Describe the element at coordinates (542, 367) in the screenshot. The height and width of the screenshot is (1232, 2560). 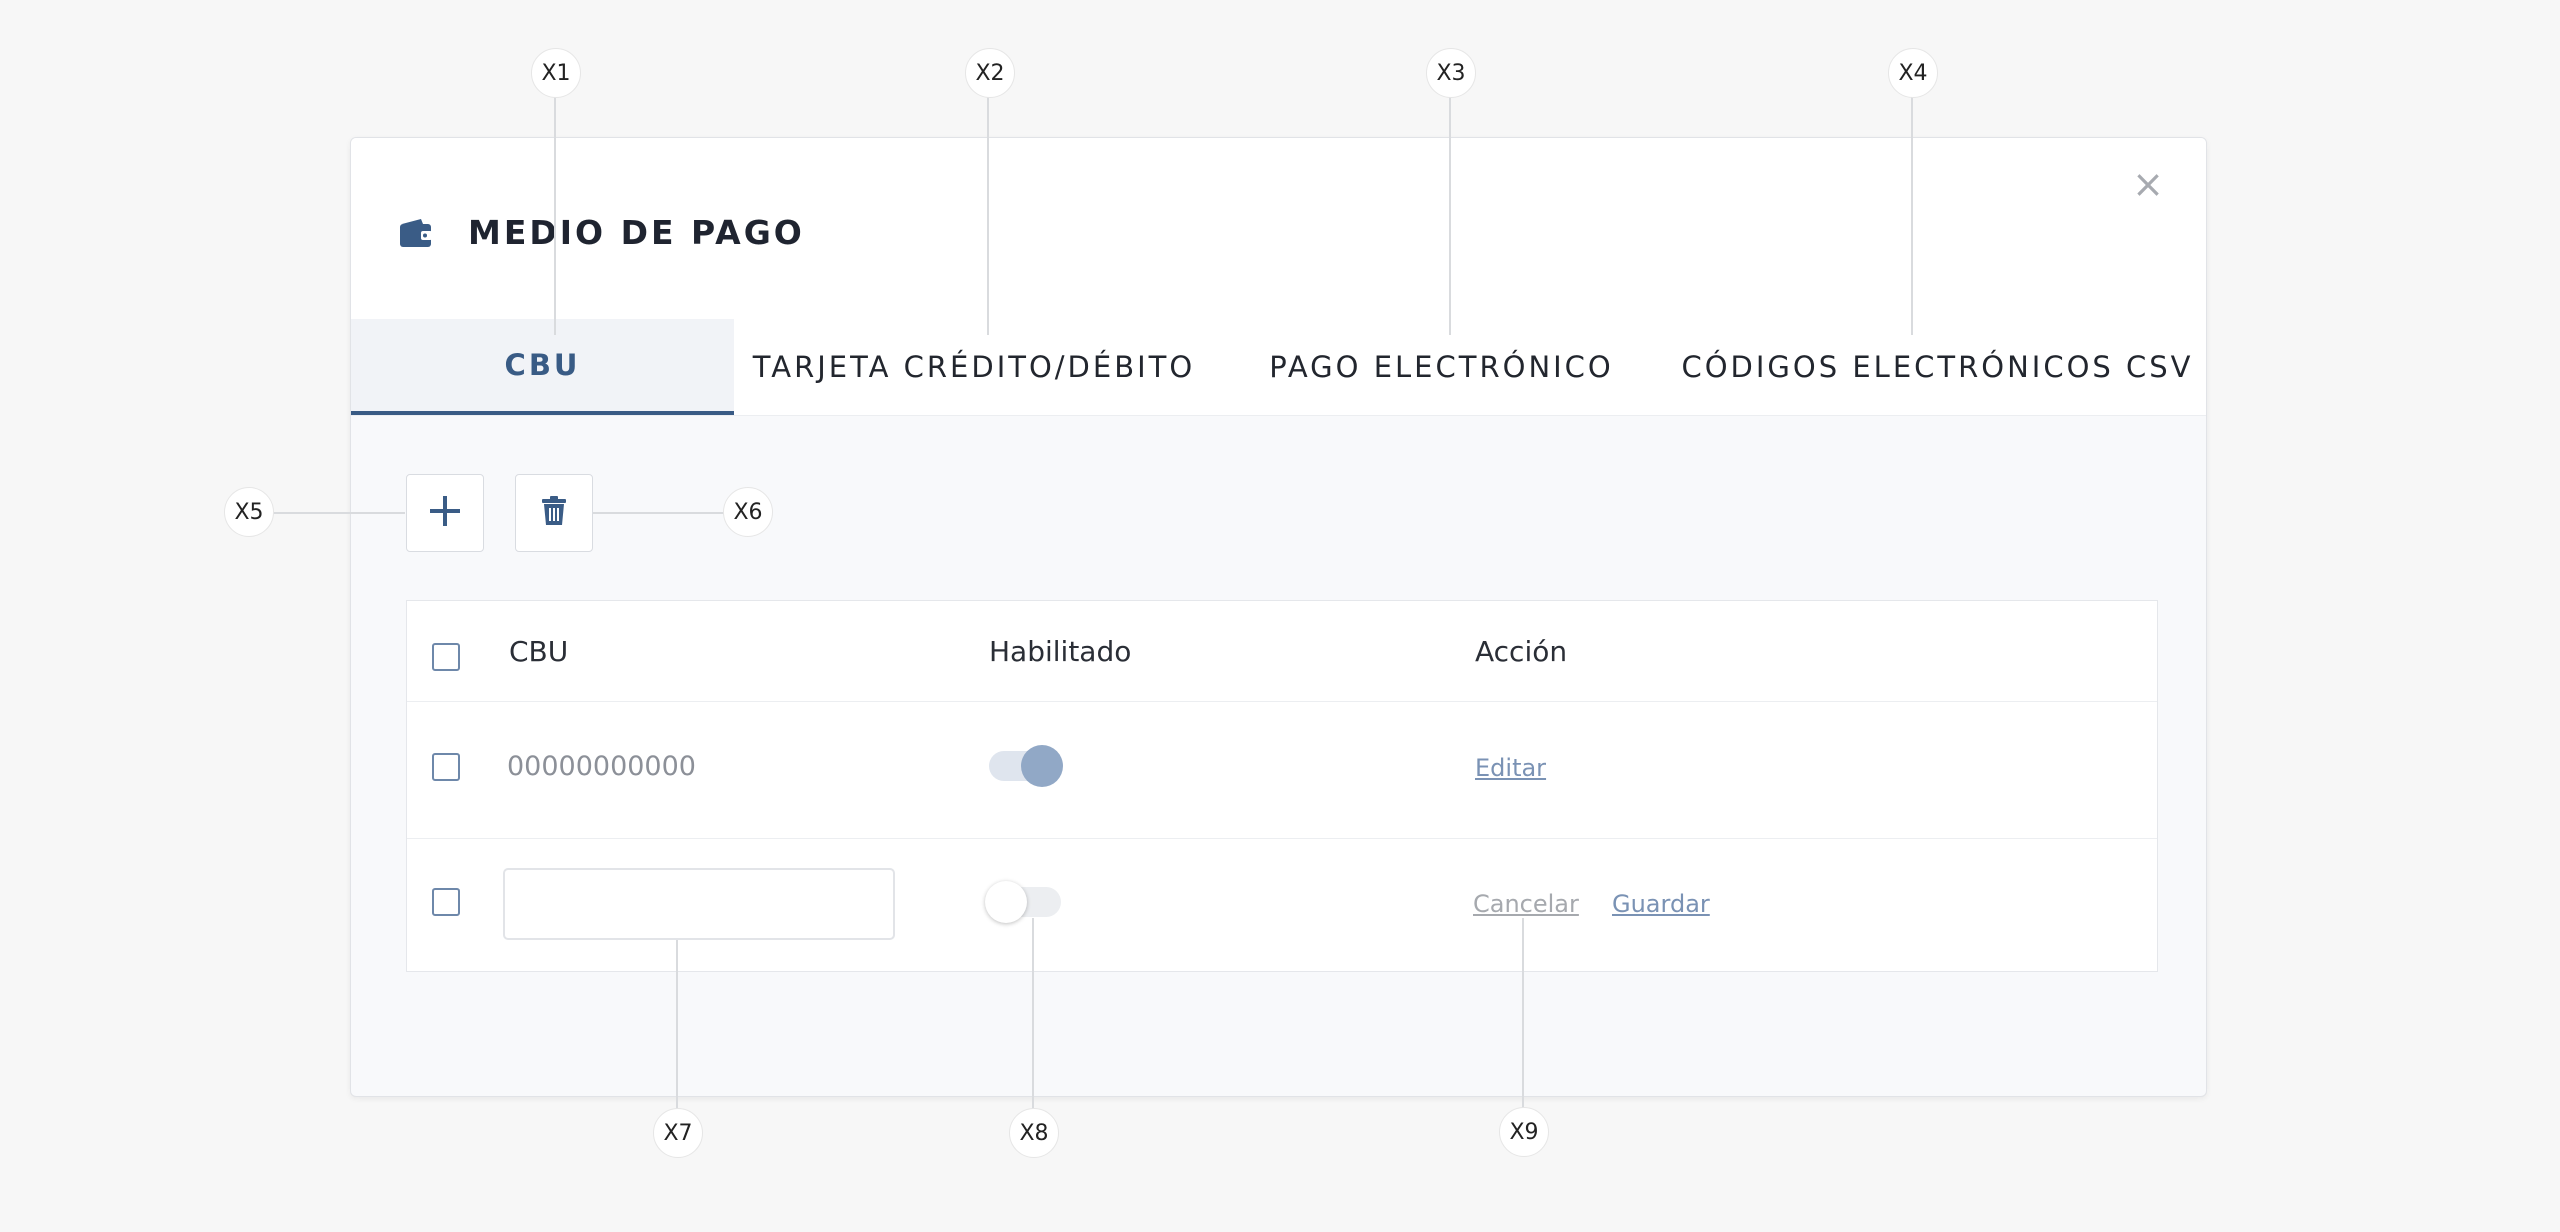
I see `tab-cbu: CBU` at that location.